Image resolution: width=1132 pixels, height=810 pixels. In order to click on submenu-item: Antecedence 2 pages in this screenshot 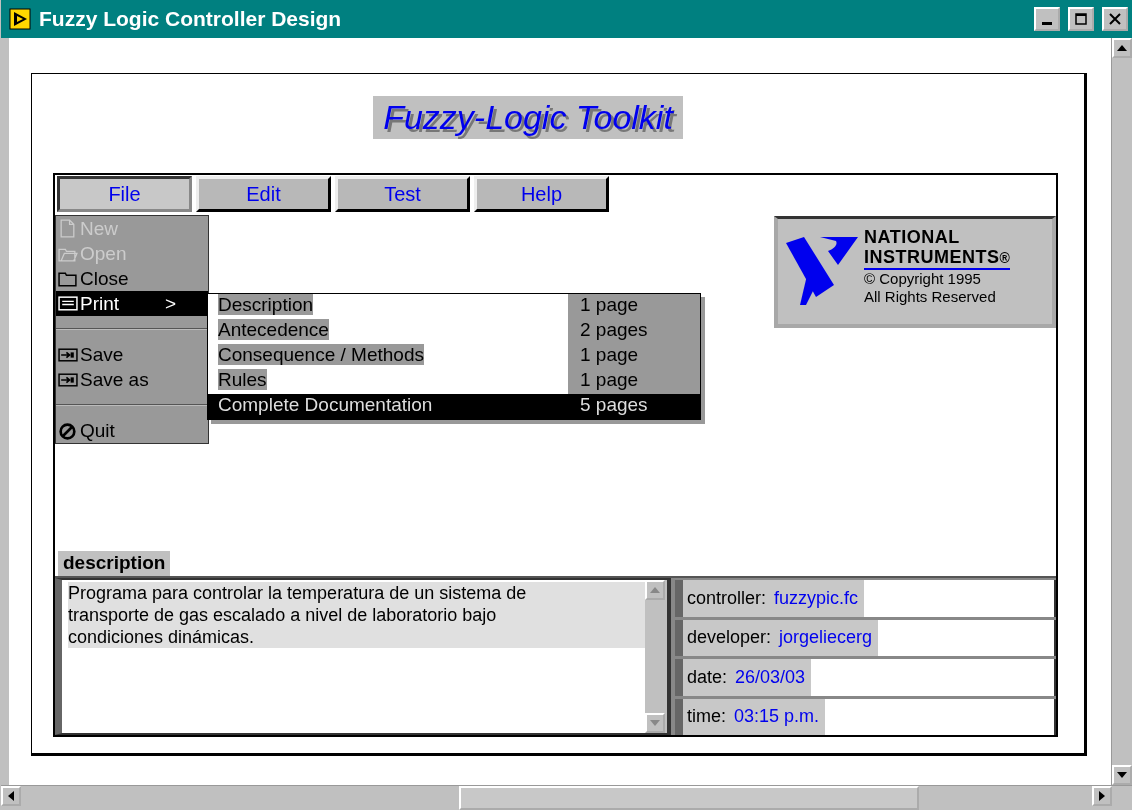, I will do `click(454, 331)`.